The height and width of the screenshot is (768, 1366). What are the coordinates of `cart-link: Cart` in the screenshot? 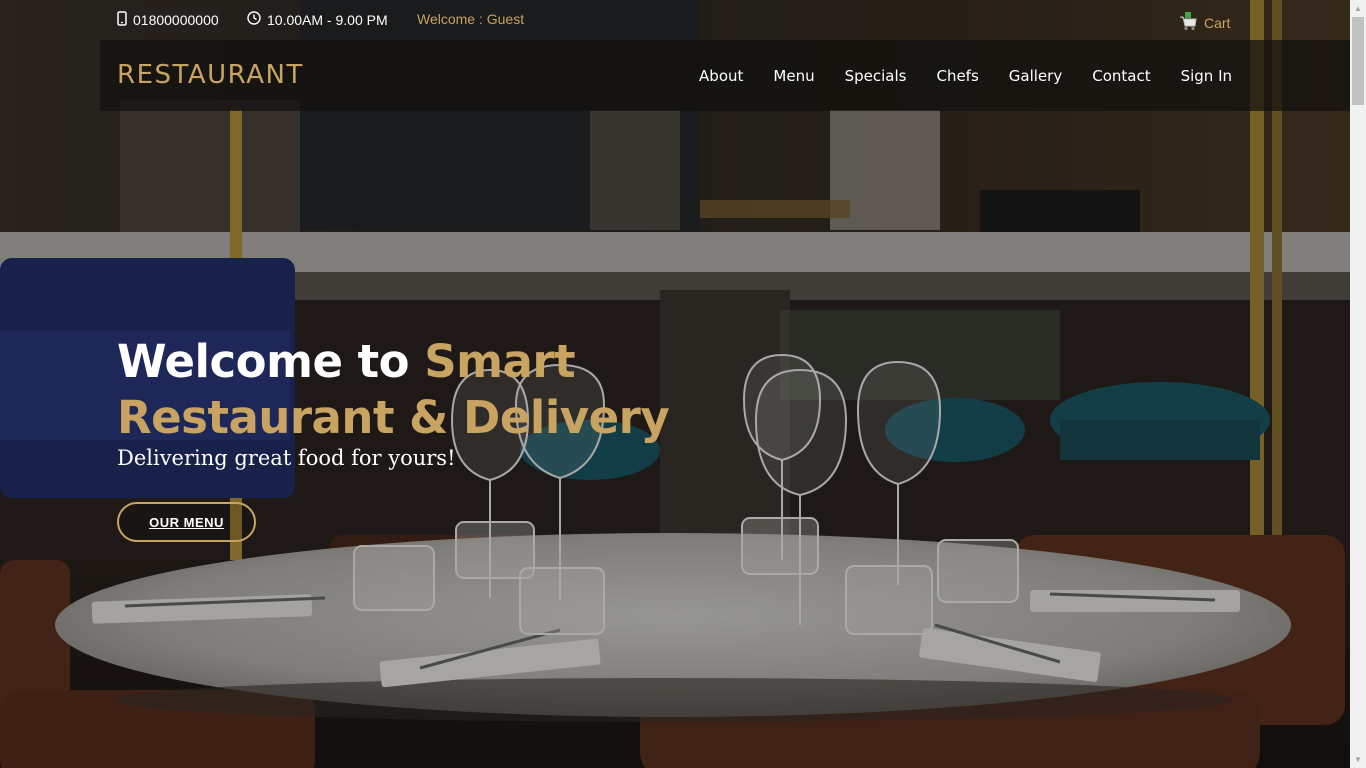 It's located at (1204, 22).